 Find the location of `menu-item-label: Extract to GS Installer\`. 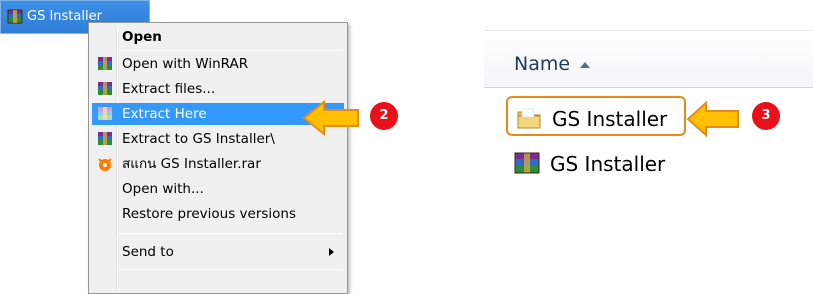

menu-item-label: Extract to GS Installer\ is located at coordinates (198, 139).